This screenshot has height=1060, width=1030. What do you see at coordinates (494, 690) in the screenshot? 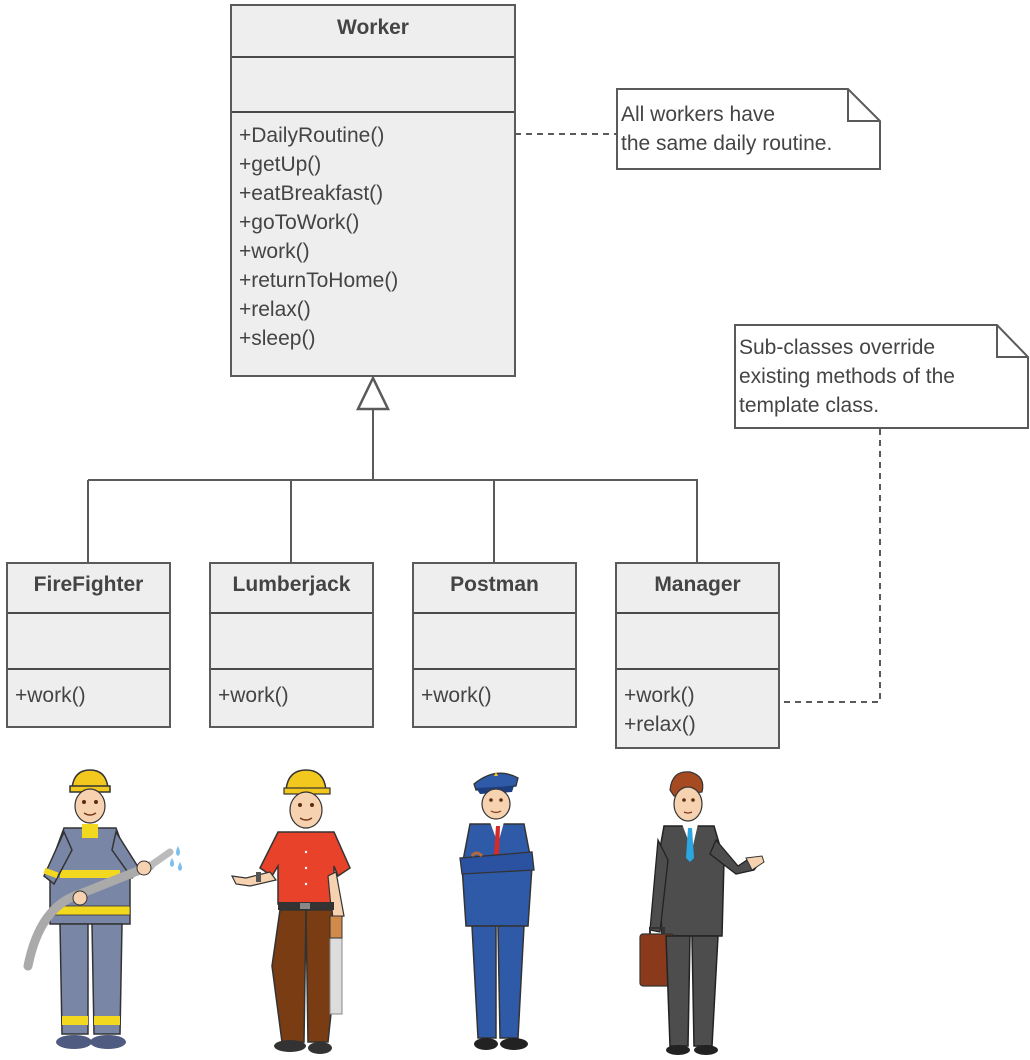
I see `class-postman-methods: +work()` at bounding box center [494, 690].